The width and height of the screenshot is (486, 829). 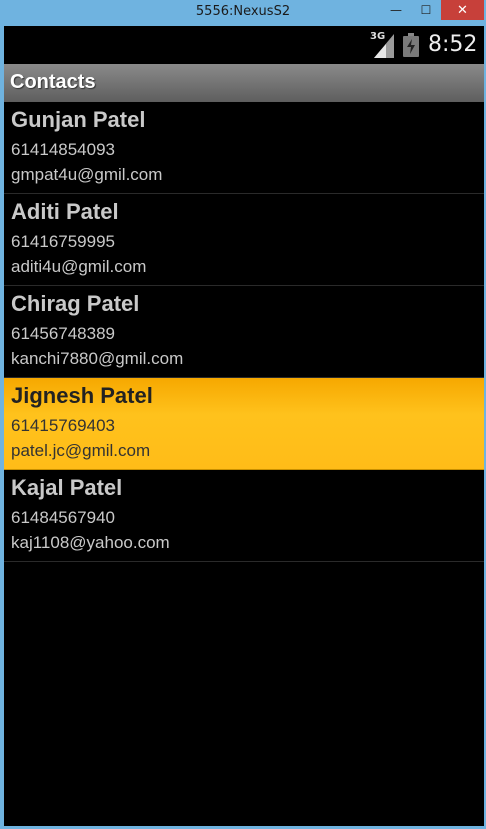 I want to click on contact-email: kanchi7880@gmil.com, so click(x=97, y=358).